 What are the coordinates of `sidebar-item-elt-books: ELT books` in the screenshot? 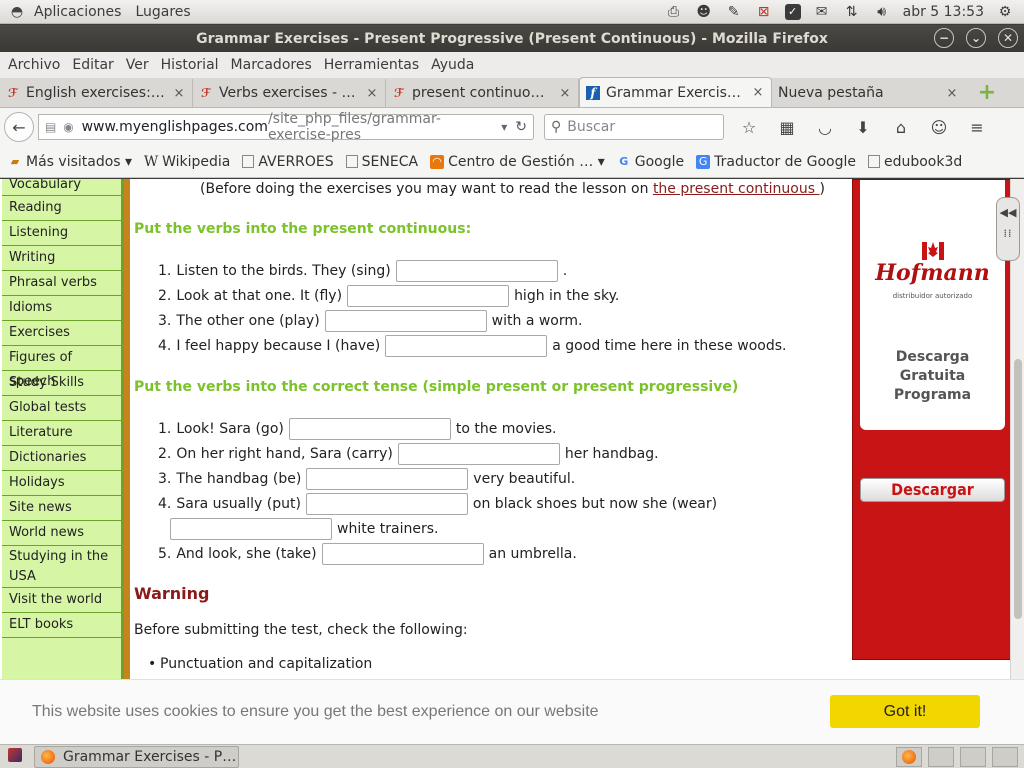 It's located at (61, 625).